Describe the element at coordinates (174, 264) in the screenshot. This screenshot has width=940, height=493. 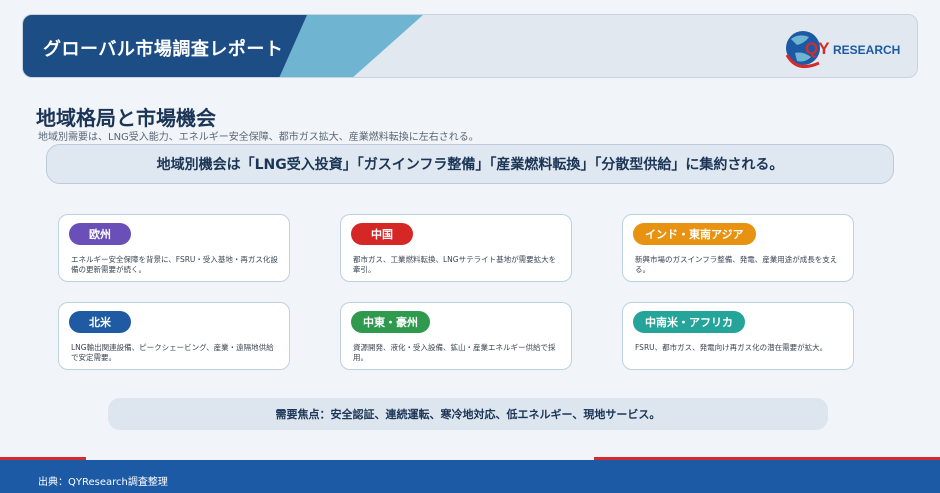
I see `region-text-europe: エネルギー安全保障を背景に、FSRU・受入基地・再ガス化設備の更新需要が続く。` at that location.